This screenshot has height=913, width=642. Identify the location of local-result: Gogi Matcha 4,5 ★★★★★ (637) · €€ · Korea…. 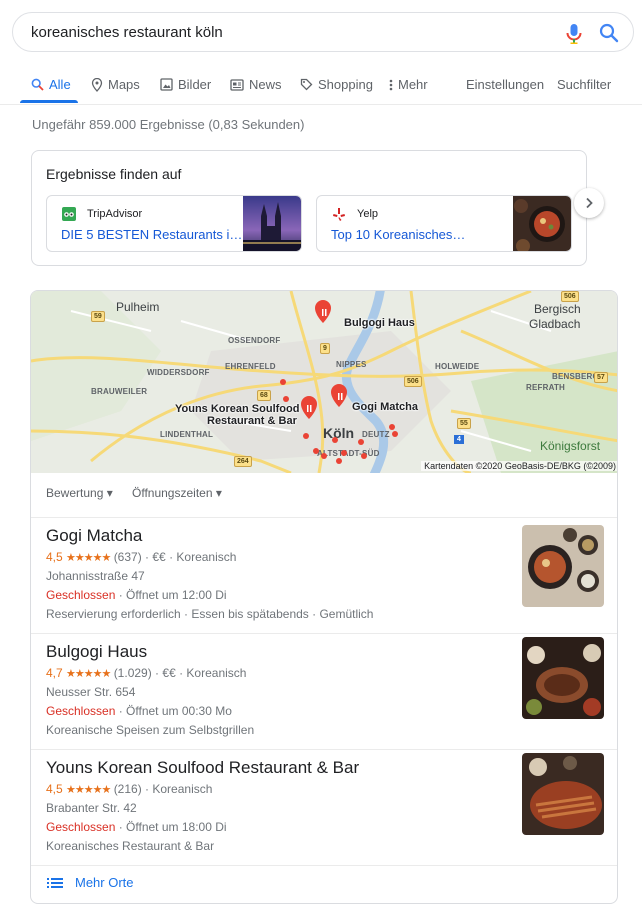
(324, 575).